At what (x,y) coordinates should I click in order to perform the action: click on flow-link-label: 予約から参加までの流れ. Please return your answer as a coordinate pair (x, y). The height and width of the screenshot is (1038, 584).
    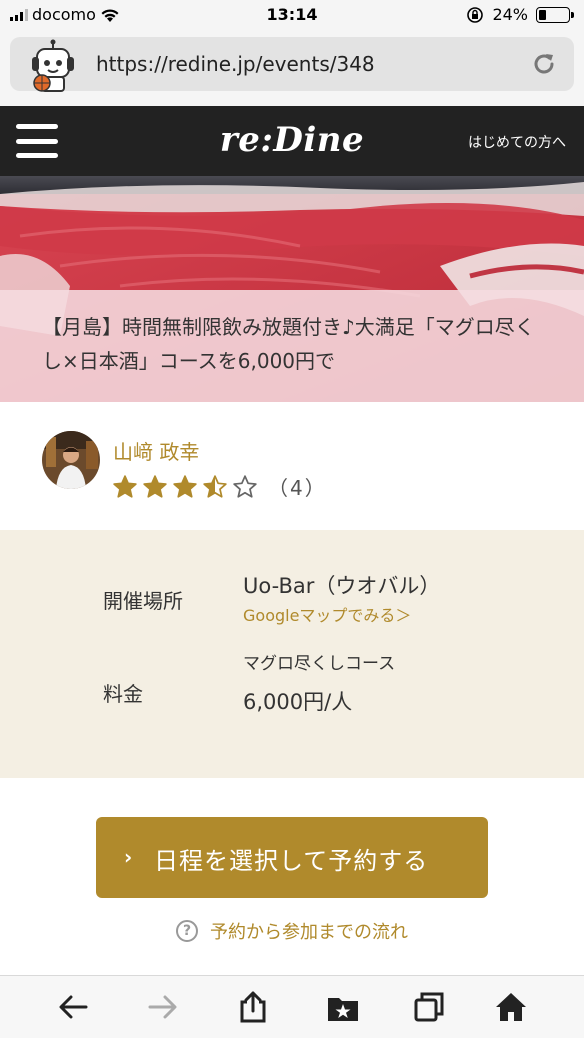
    Looking at the image, I should click on (309, 932).